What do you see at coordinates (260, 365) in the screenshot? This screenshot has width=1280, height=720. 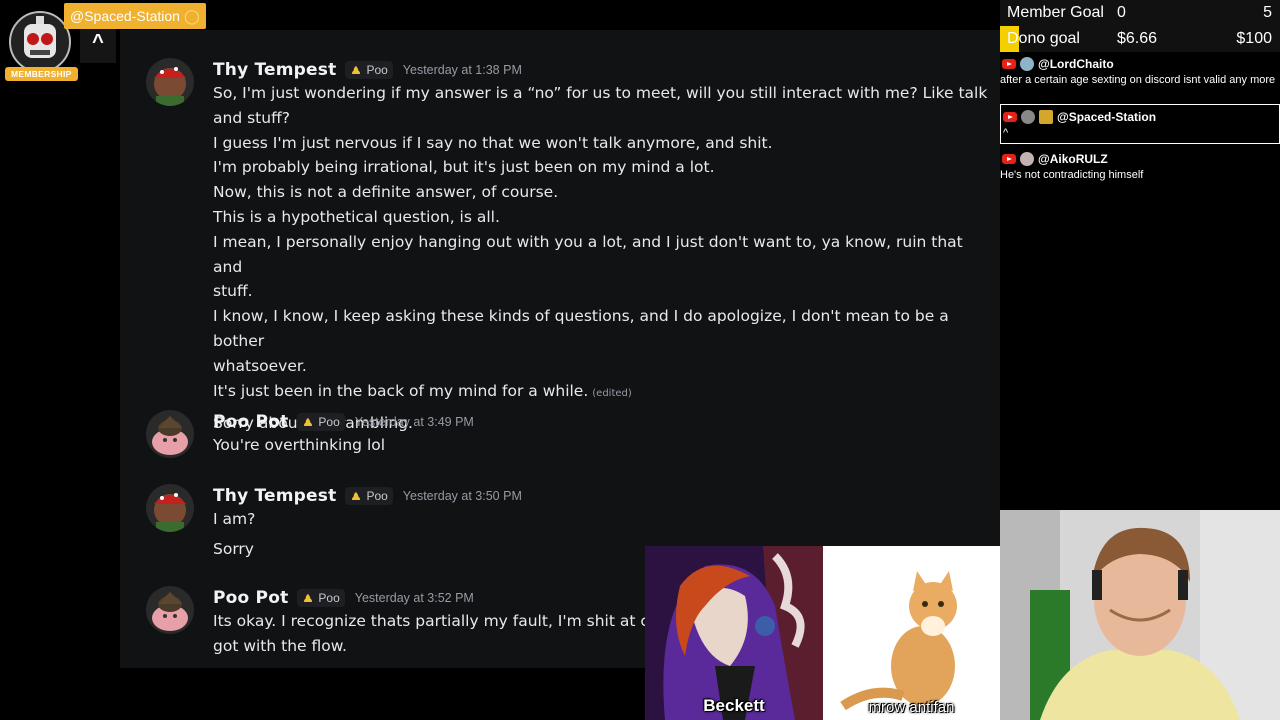 I see `message-line: whatsoever.` at bounding box center [260, 365].